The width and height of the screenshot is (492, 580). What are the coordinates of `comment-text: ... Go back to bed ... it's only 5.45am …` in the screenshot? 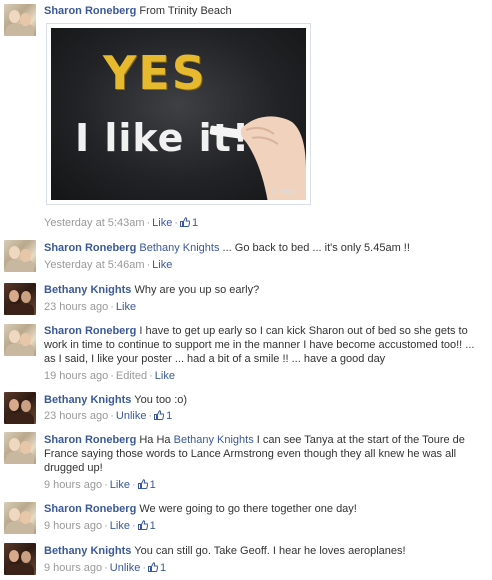 It's located at (314, 248).